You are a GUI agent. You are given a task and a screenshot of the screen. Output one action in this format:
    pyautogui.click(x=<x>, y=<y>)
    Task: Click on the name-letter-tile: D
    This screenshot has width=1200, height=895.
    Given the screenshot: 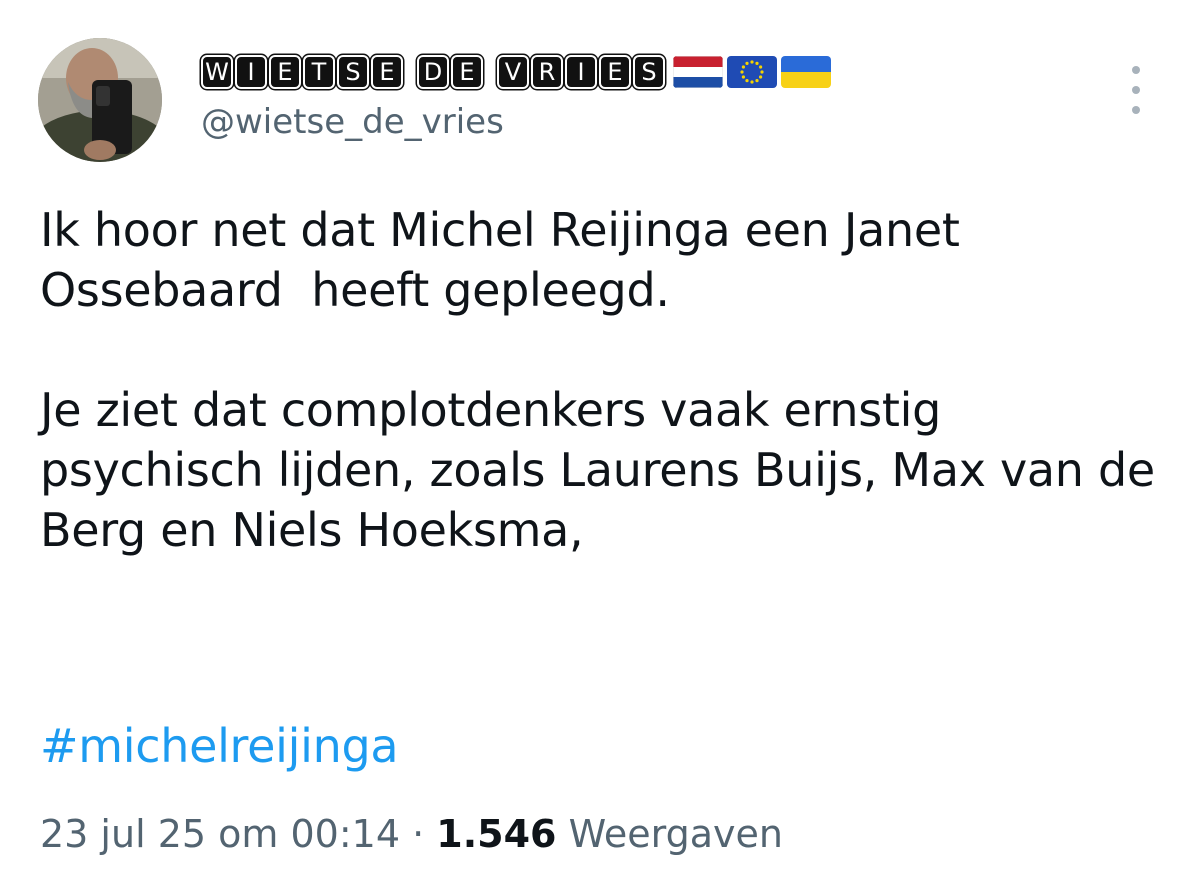 What is the action you would take?
    pyautogui.click(x=433, y=72)
    